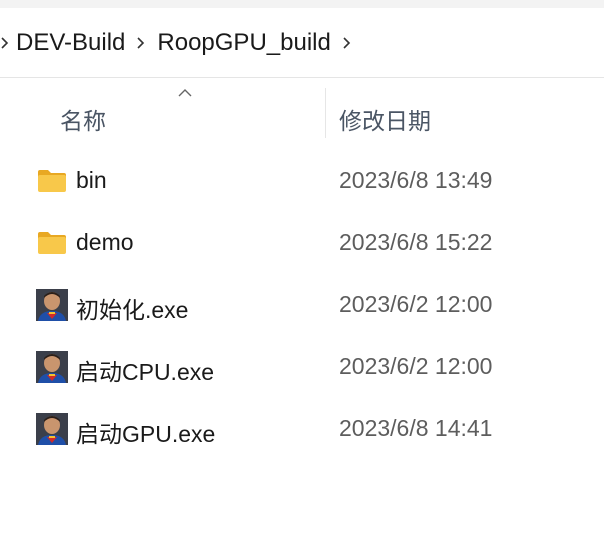 Image resolution: width=604 pixels, height=538 pixels. I want to click on list-item: 启动CPU.exe 2023/6/2 12:00, so click(302, 366).